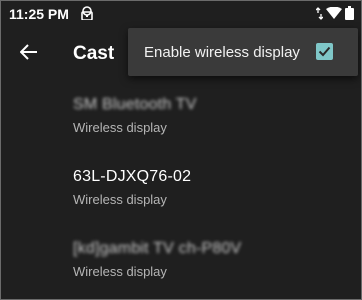 This screenshot has height=300, width=362. Describe the element at coordinates (222, 52) in the screenshot. I see `enable-wireless-display-label: Enable wireless display` at that location.